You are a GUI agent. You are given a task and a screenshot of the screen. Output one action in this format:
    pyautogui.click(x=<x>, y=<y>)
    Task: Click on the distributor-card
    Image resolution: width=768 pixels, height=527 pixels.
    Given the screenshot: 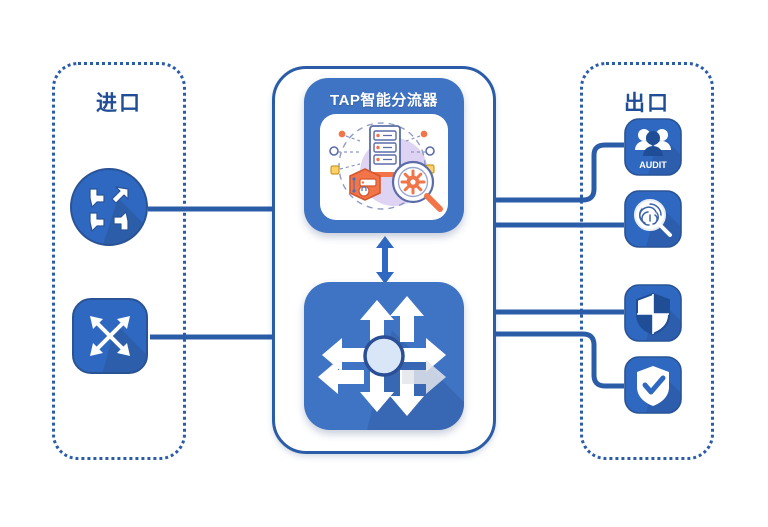 What is the action you would take?
    pyautogui.click(x=384, y=356)
    